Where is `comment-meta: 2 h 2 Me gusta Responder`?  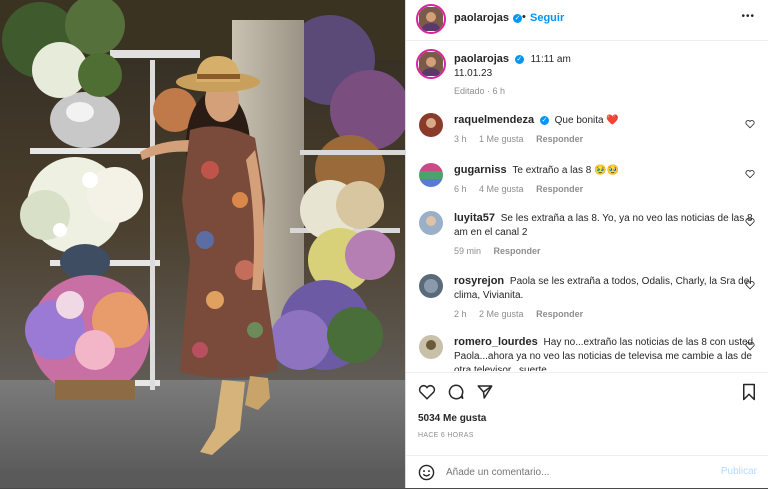
comment-meta: 2 h 2 Me gusta Responder is located at coordinates (604, 314).